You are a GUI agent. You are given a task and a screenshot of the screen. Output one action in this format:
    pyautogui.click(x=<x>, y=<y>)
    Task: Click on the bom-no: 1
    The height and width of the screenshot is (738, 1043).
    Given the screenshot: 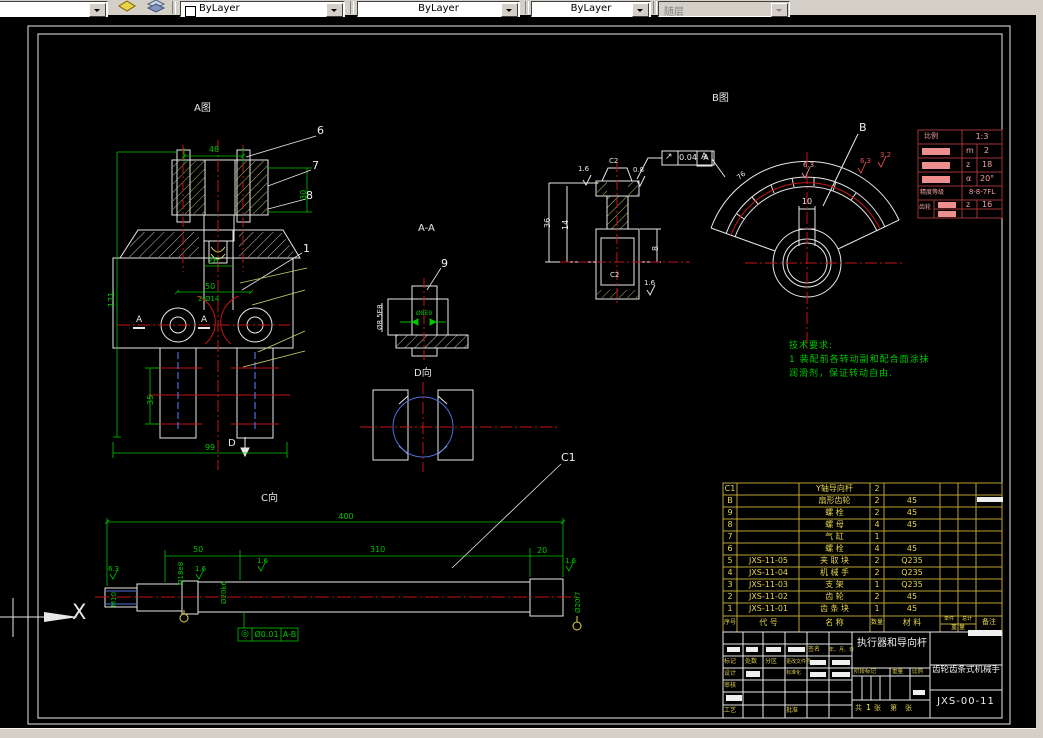 What is the action you would take?
    pyautogui.click(x=730, y=608)
    